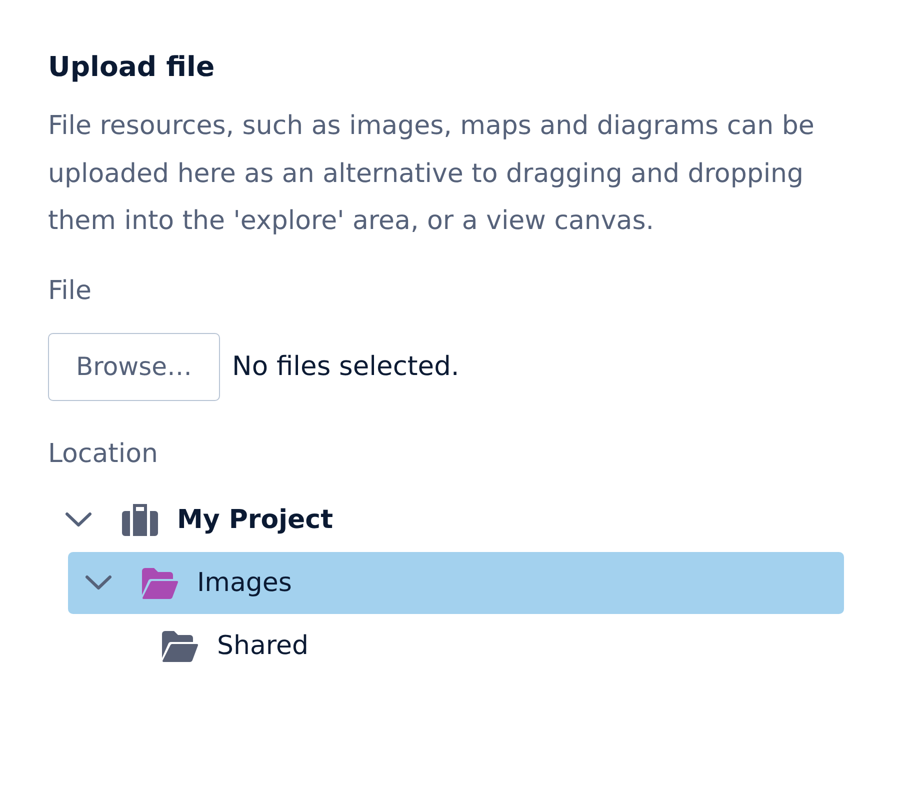  What do you see at coordinates (446, 519) in the screenshot?
I see `tree-item: My Project` at bounding box center [446, 519].